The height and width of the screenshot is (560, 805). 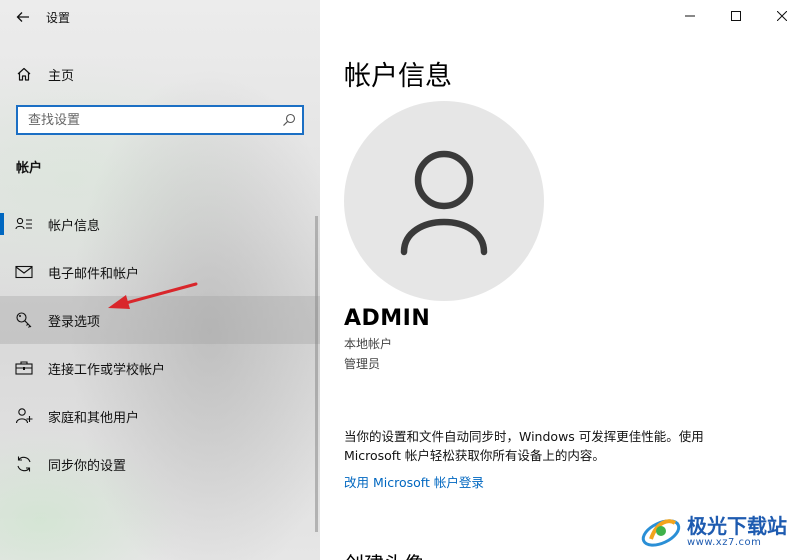 What do you see at coordinates (289, 119) in the screenshot?
I see `search-icon` at bounding box center [289, 119].